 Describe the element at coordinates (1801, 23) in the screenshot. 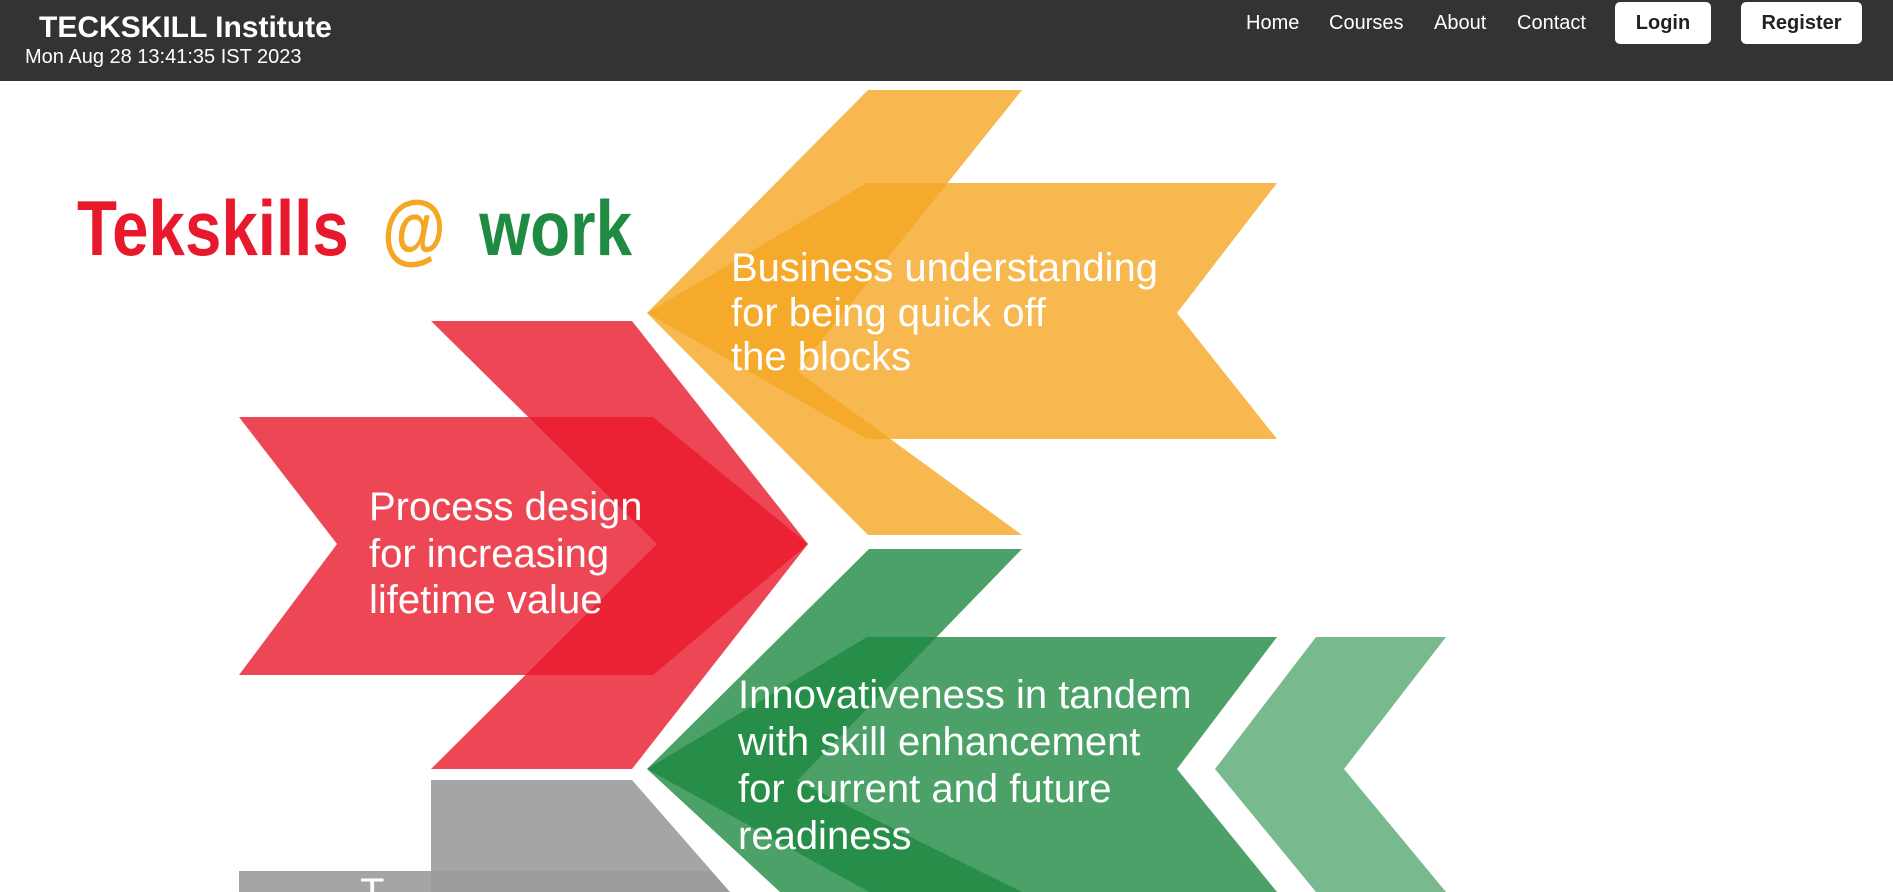

I see `register-button: Register` at that location.